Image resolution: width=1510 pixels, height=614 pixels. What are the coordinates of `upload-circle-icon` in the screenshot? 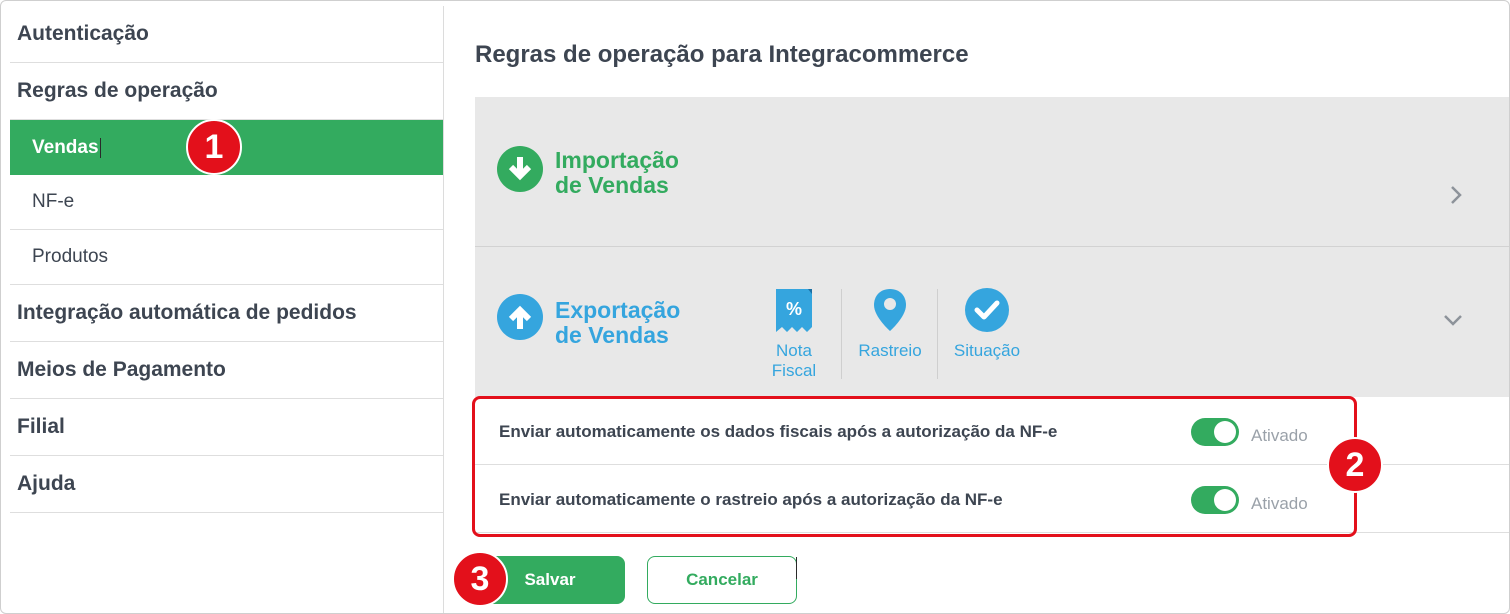 It's located at (520, 317).